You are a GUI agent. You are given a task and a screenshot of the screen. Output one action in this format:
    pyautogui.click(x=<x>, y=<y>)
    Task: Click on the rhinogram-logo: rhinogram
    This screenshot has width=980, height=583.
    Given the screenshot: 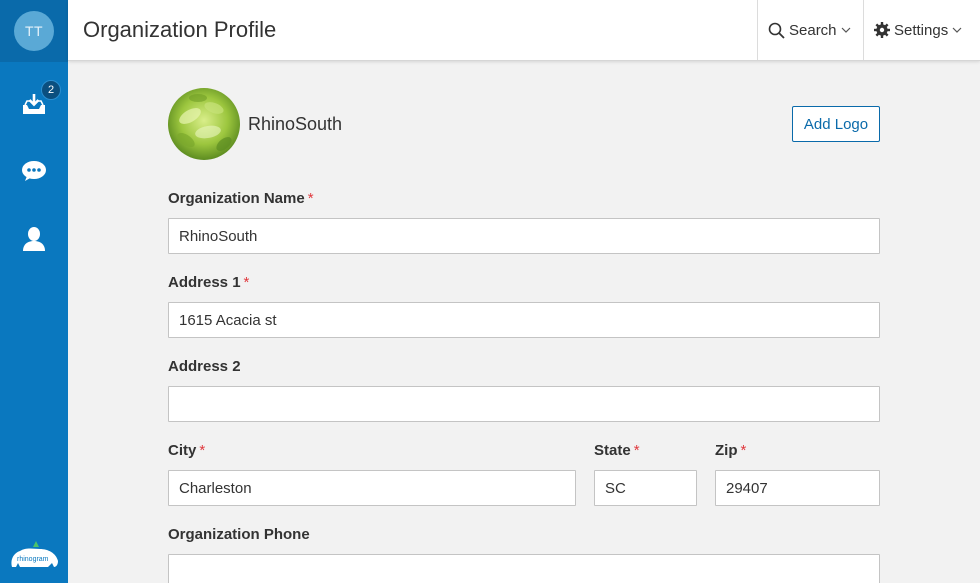 What is the action you would take?
    pyautogui.click(x=35, y=554)
    